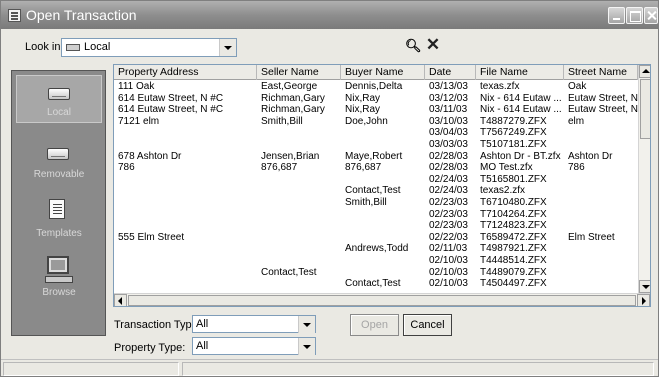 Image resolution: width=659 pixels, height=377 pixels. What do you see at coordinates (59, 94) in the screenshot?
I see `local-drive-icon` at bounding box center [59, 94].